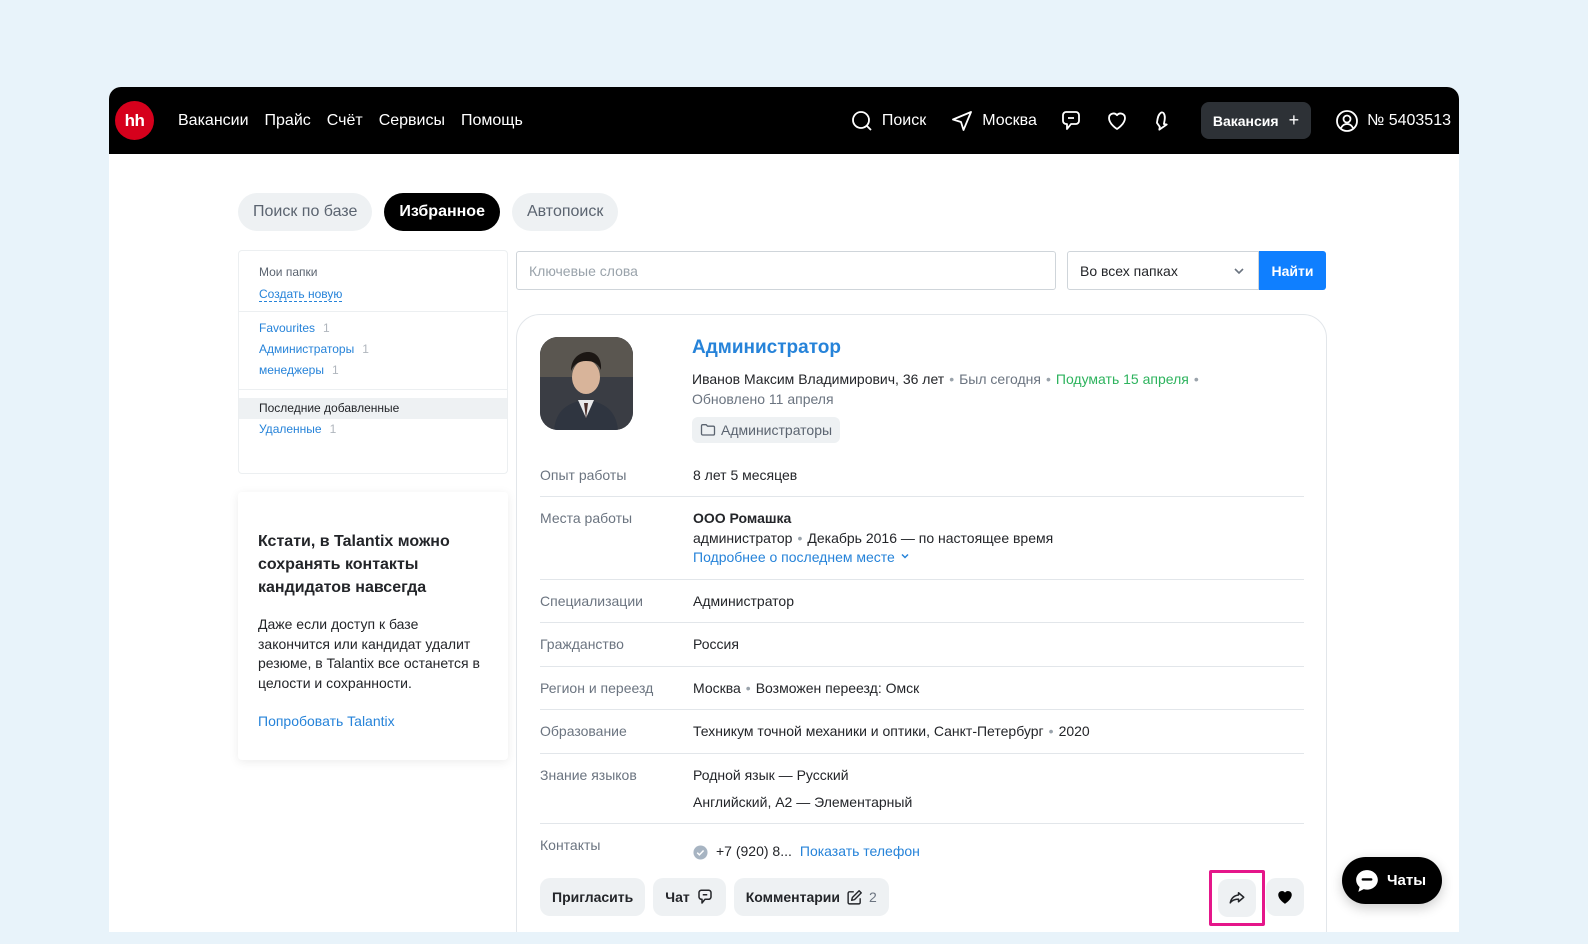 This screenshot has width=1588, height=944. Describe the element at coordinates (962, 120) in the screenshot. I see `location-arrow-icon` at that location.